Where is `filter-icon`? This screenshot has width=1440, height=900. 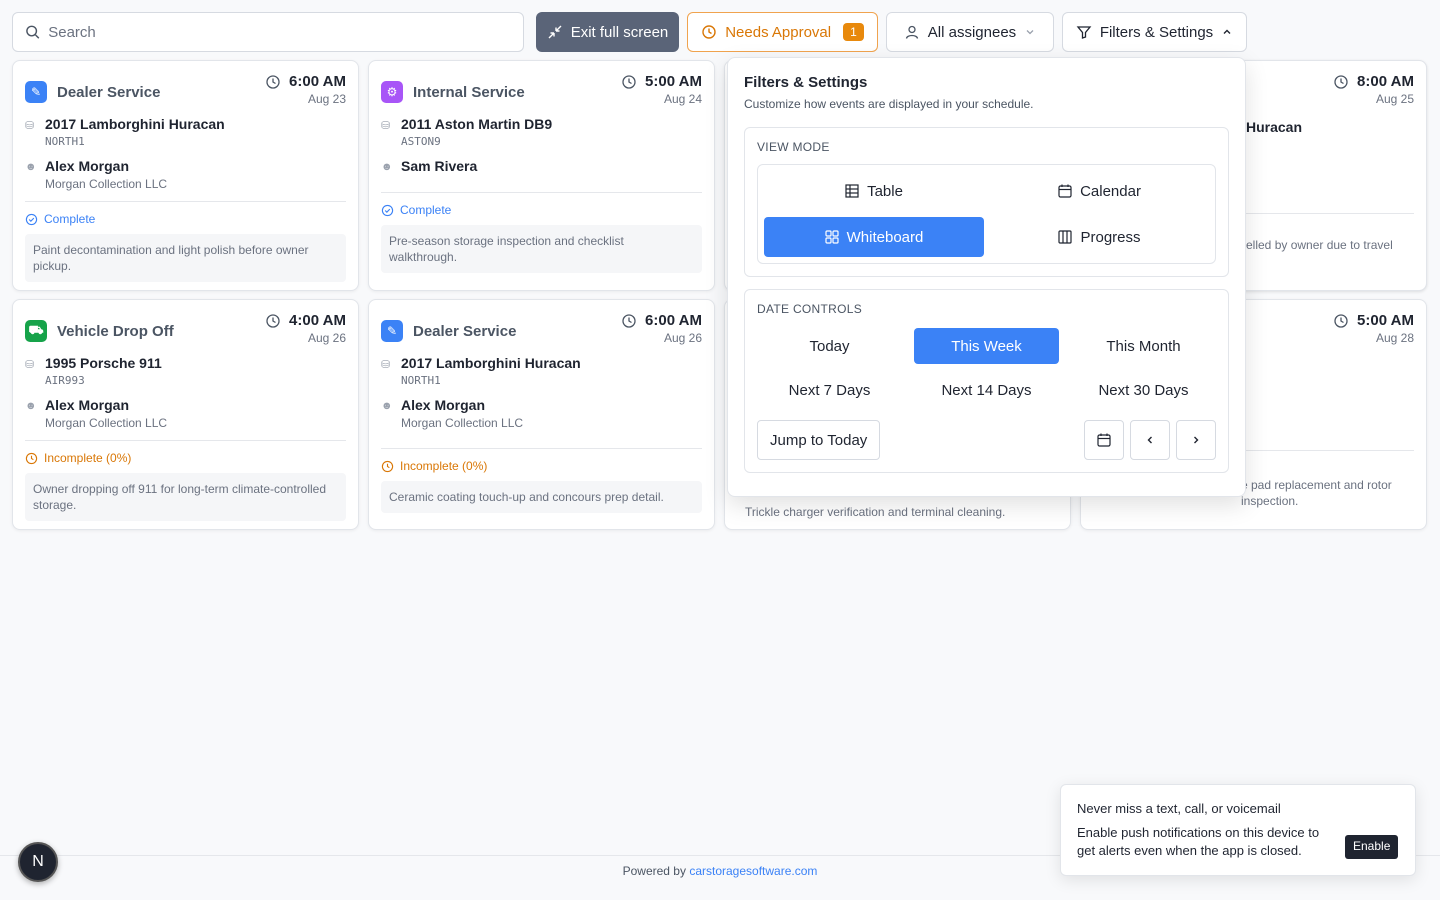
filter-icon is located at coordinates (1084, 32).